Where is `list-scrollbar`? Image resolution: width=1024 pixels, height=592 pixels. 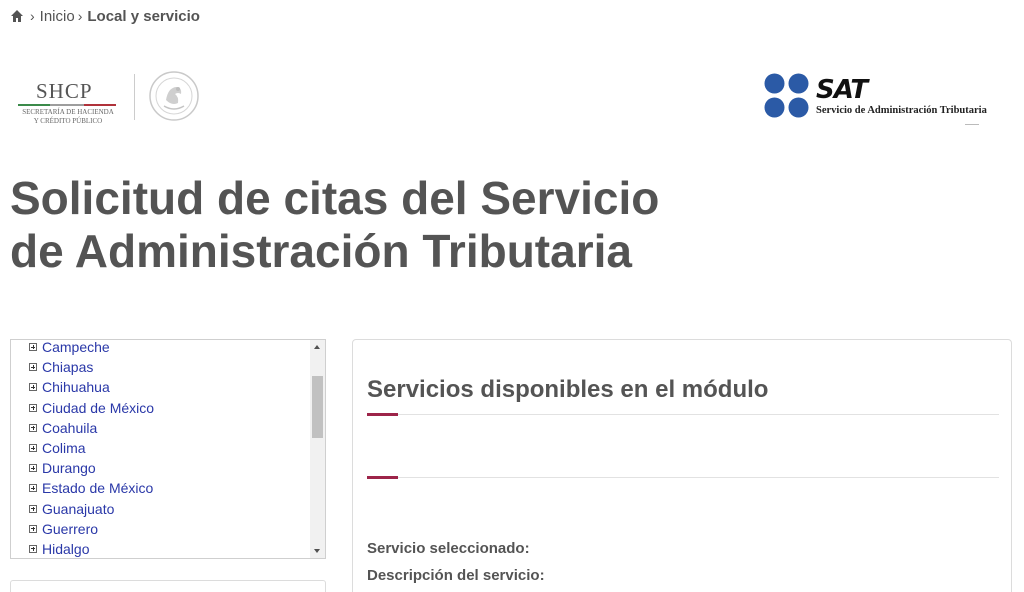 list-scrollbar is located at coordinates (317, 449).